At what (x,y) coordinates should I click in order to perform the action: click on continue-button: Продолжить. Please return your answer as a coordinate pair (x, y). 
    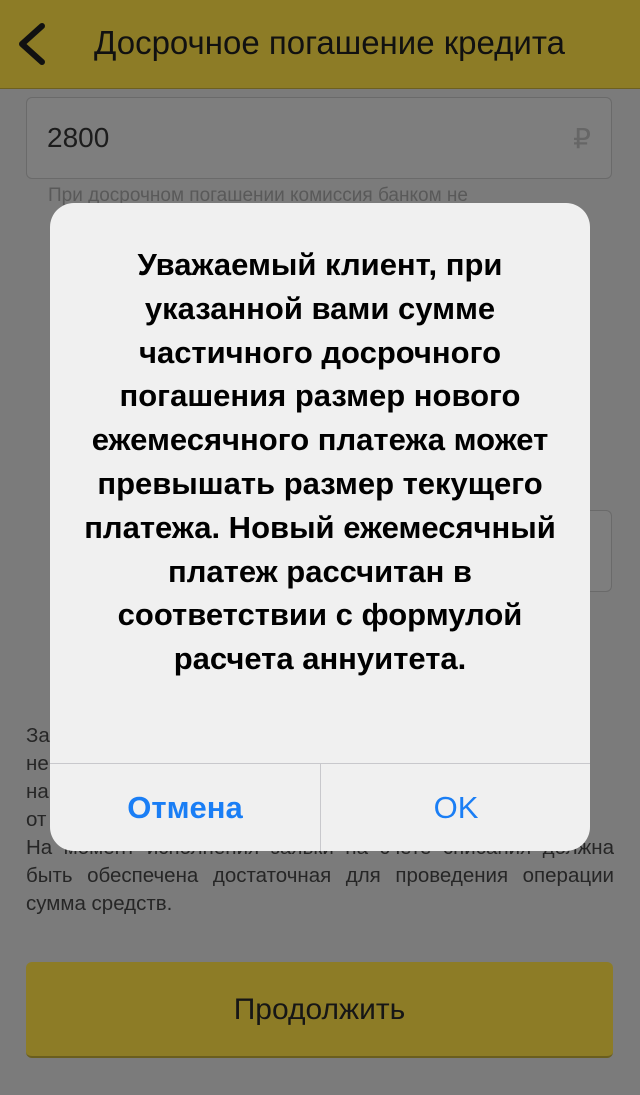
    Looking at the image, I should click on (319, 1010).